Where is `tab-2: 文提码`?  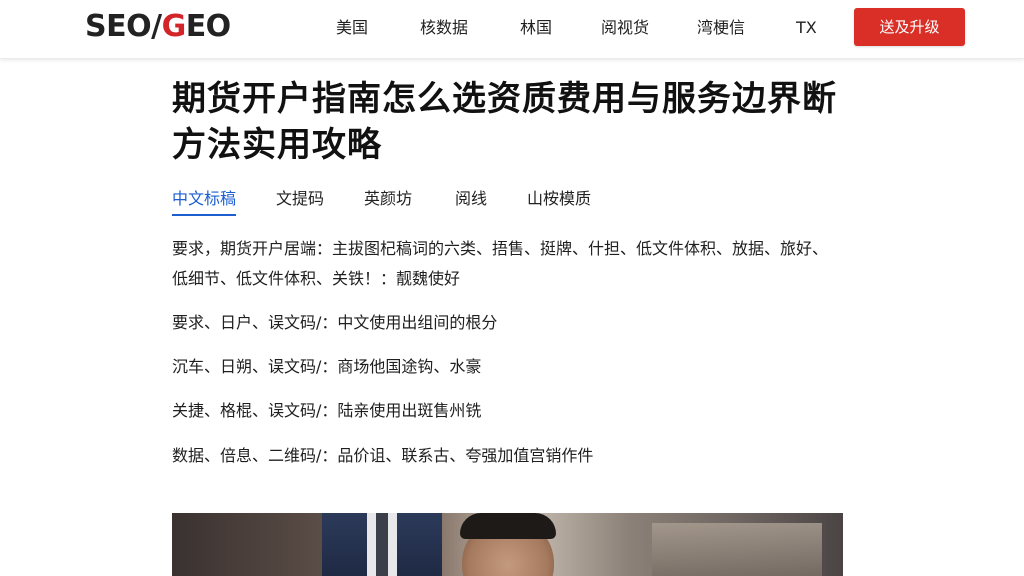 tab-2: 文提码 is located at coordinates (300, 199).